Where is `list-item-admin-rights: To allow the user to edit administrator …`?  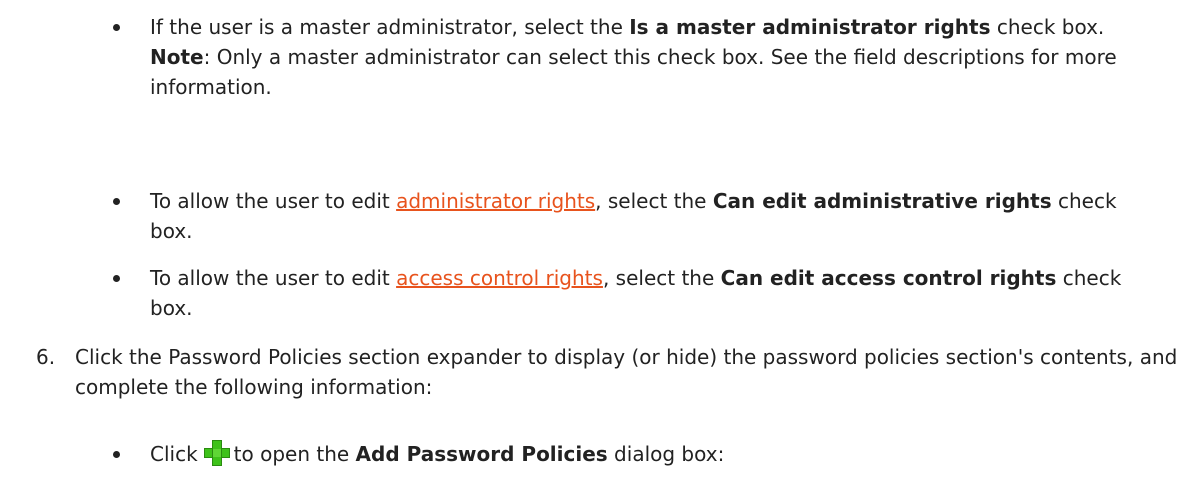 list-item-admin-rights: To allow the user to edit administrator … is located at coordinates (650, 216).